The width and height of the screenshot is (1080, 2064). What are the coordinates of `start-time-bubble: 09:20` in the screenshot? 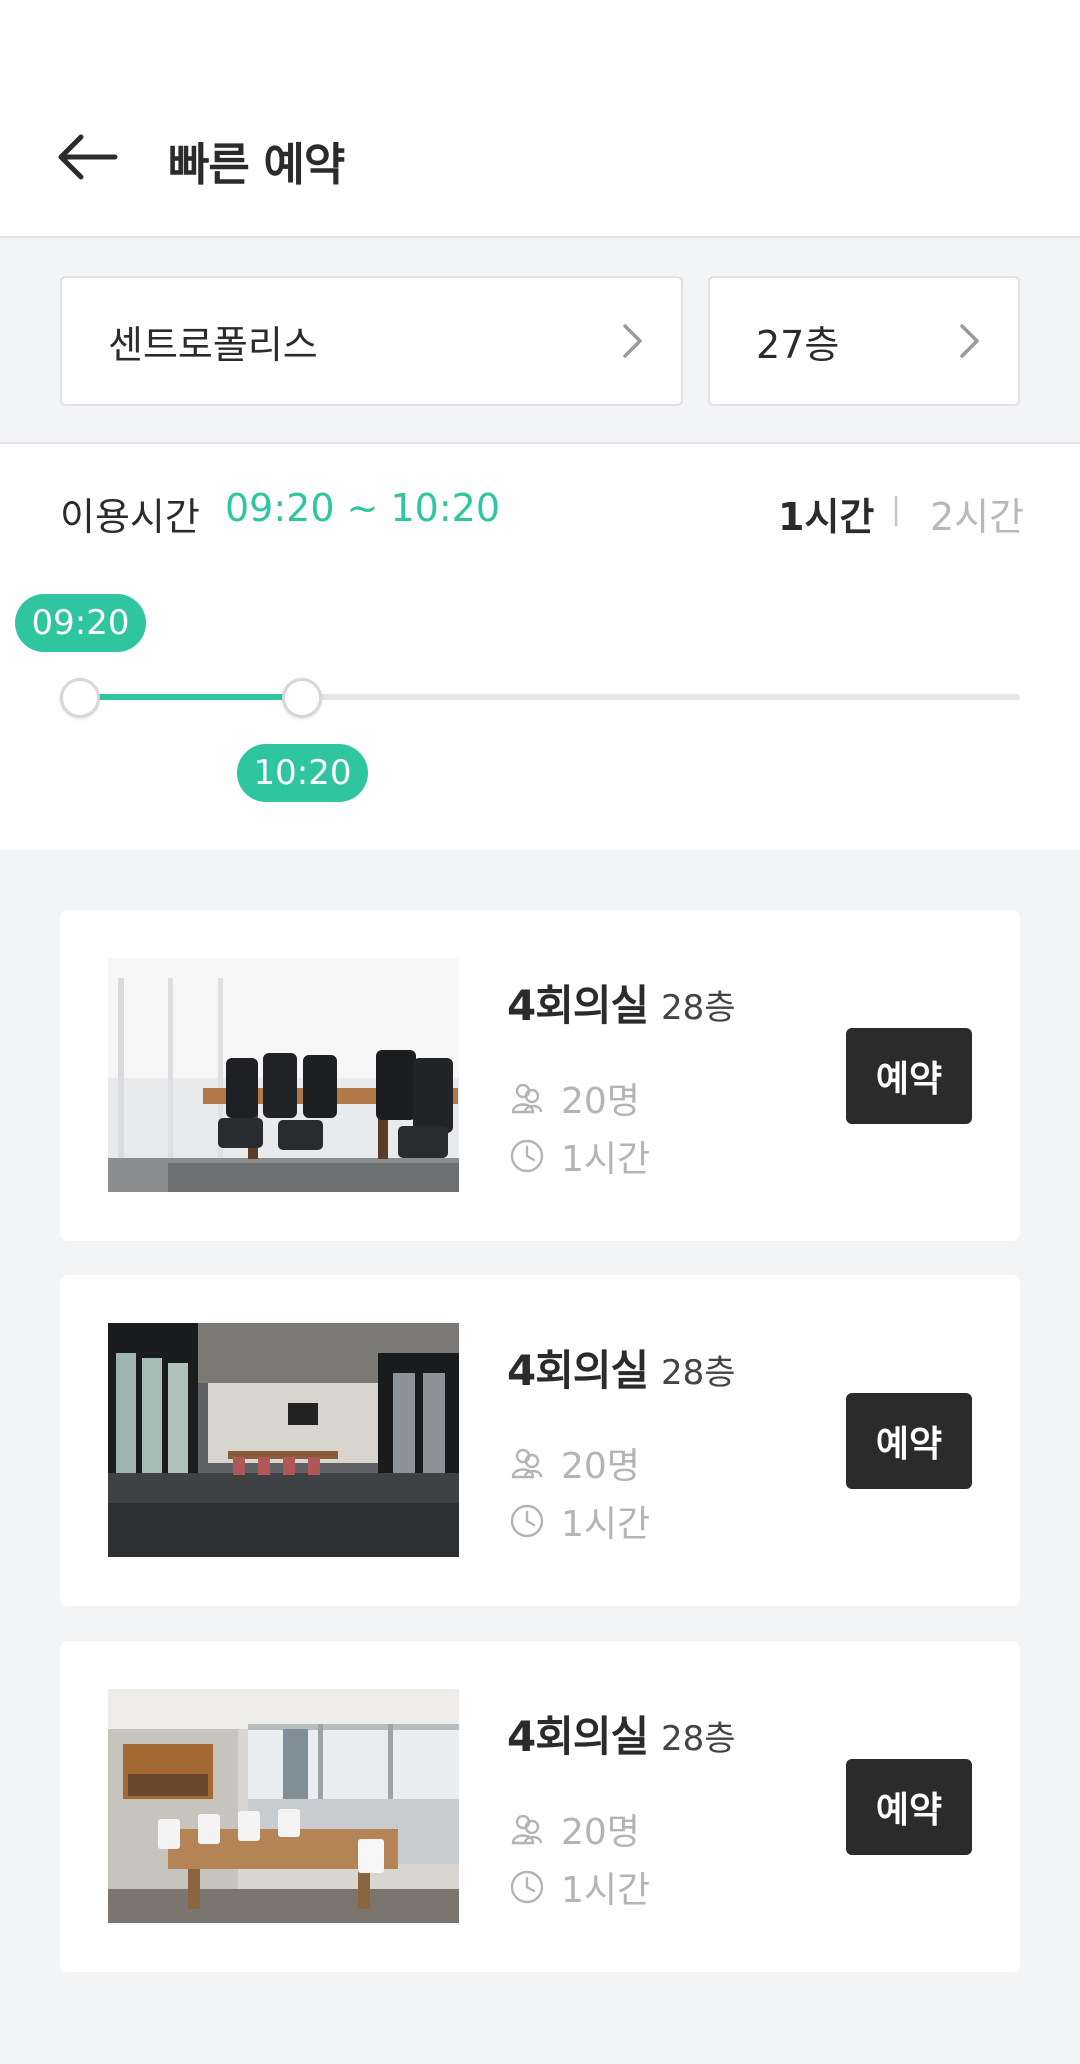 It's located at (80, 623).